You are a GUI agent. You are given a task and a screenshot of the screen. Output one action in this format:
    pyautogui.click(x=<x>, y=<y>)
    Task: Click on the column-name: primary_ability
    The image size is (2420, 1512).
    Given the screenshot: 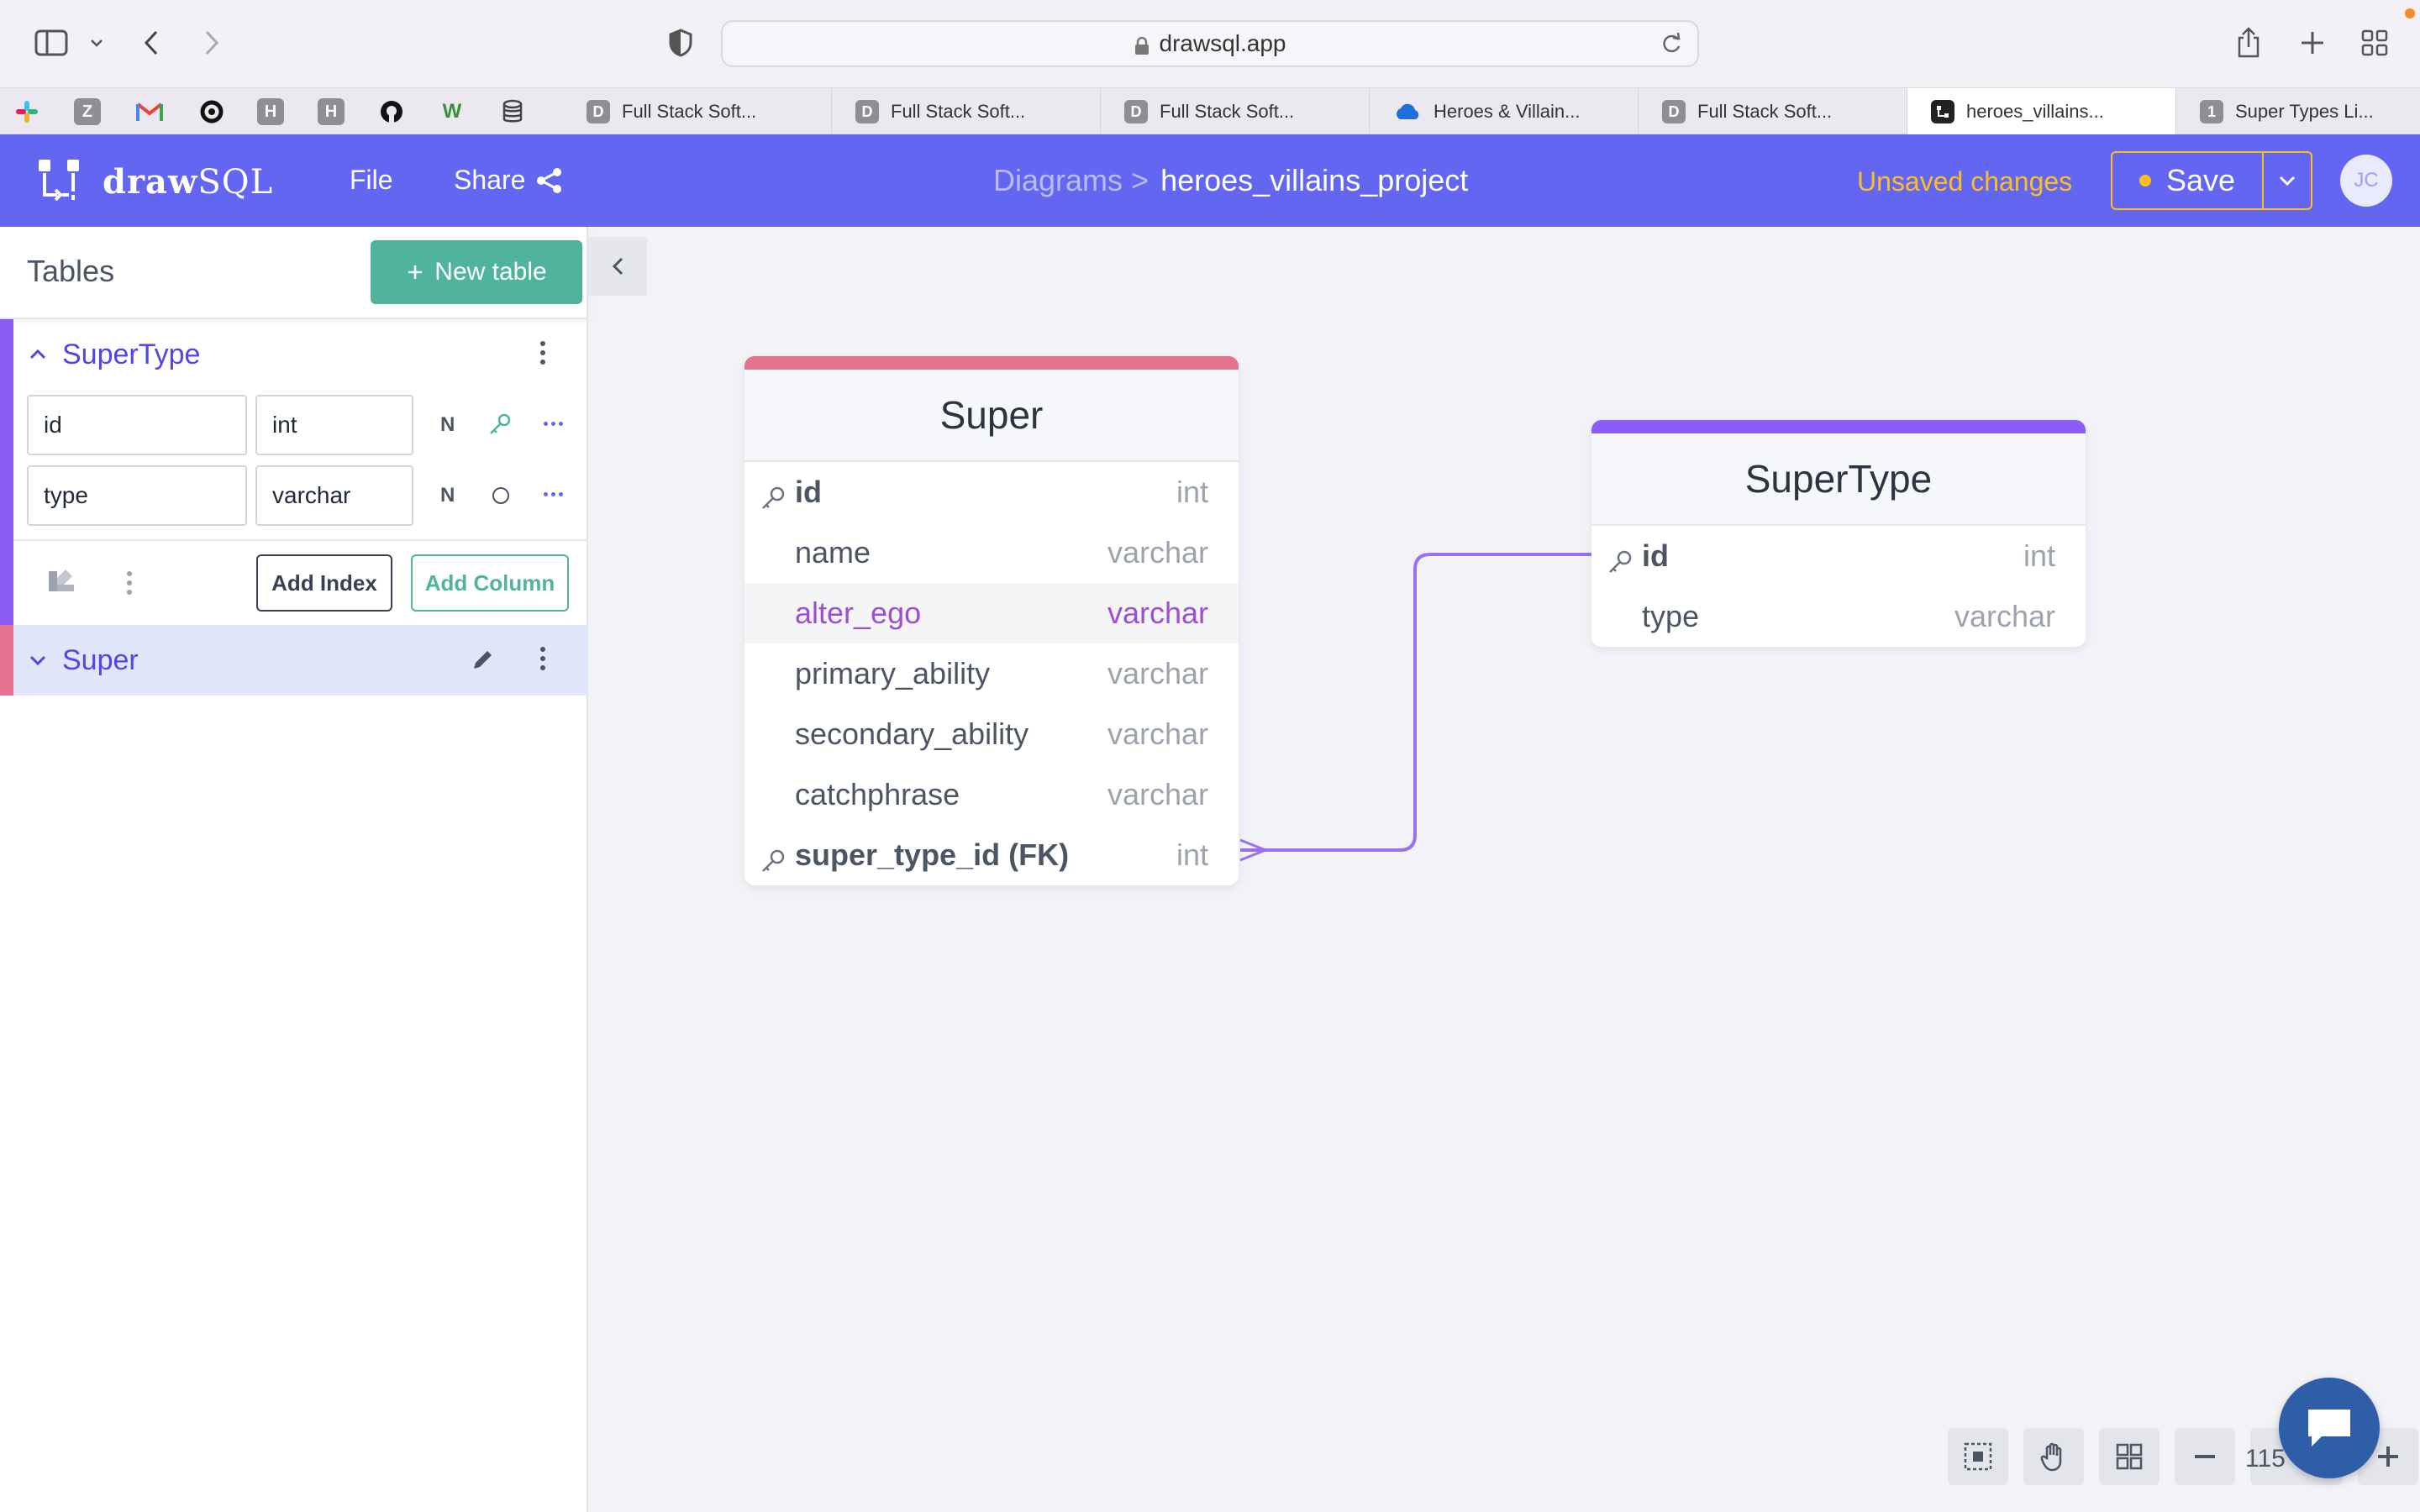 What is the action you would take?
    pyautogui.click(x=893, y=673)
    